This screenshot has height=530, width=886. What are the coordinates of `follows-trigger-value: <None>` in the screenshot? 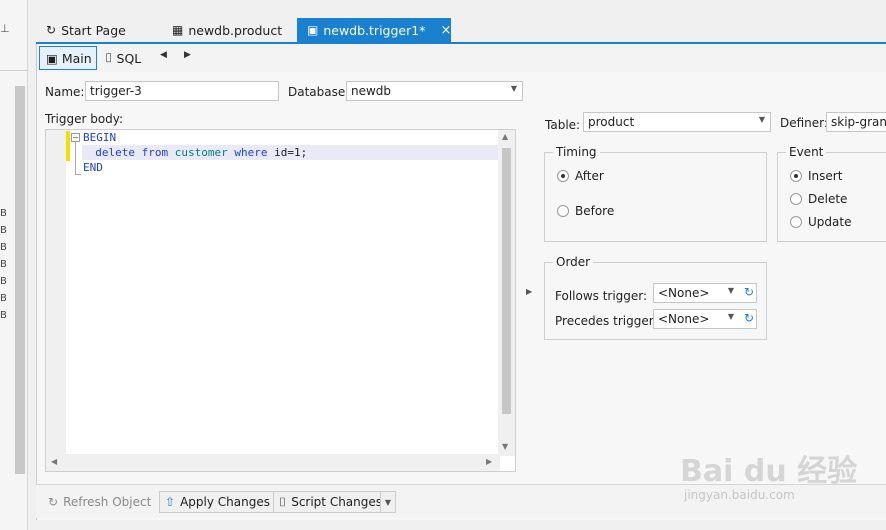 It's located at (684, 293).